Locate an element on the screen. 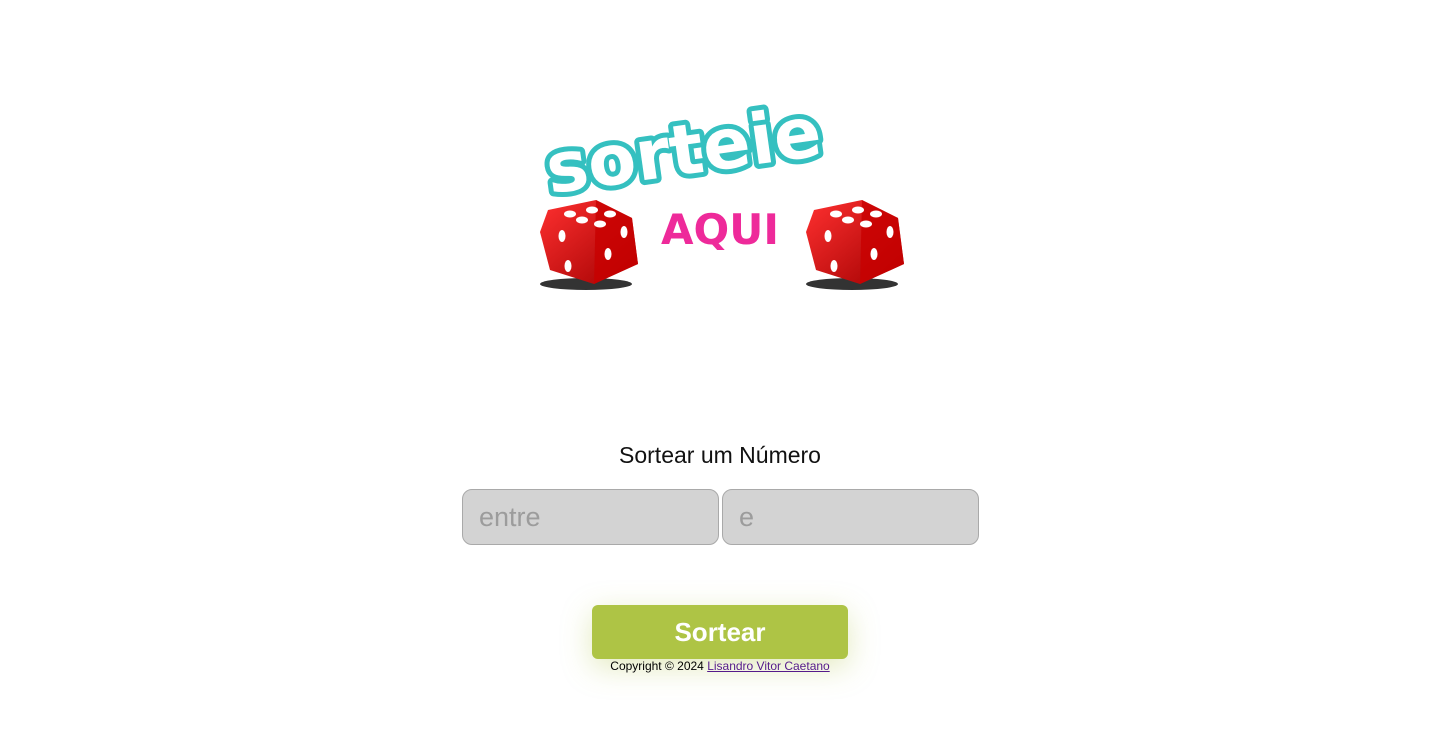  right-die-icon is located at coordinates (855, 245).